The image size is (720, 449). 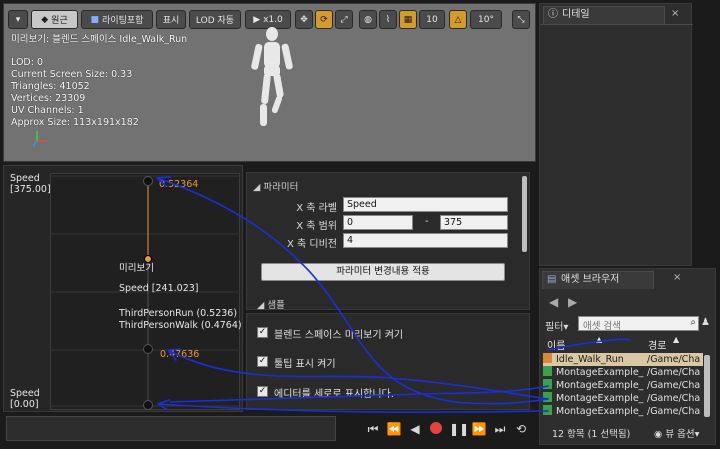 I want to click on preview-blendspace-checkbox: ✓, so click(x=262, y=332).